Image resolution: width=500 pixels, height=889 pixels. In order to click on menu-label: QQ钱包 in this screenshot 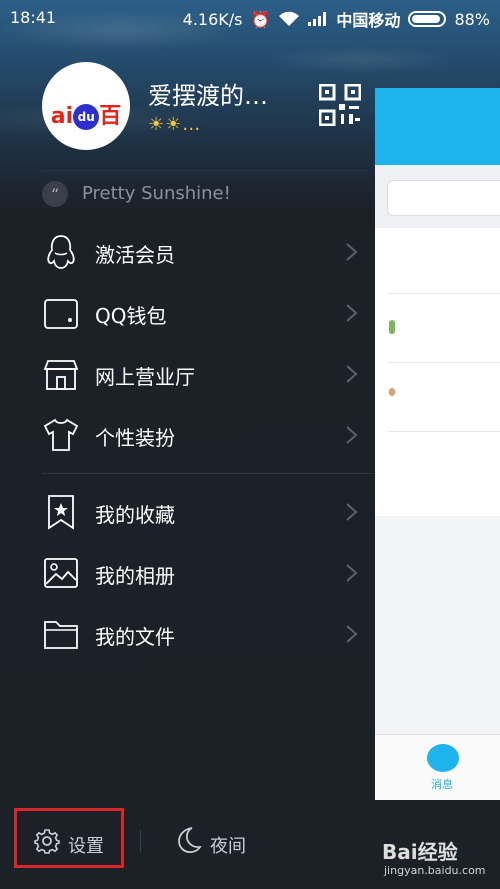, I will do `click(131, 316)`.